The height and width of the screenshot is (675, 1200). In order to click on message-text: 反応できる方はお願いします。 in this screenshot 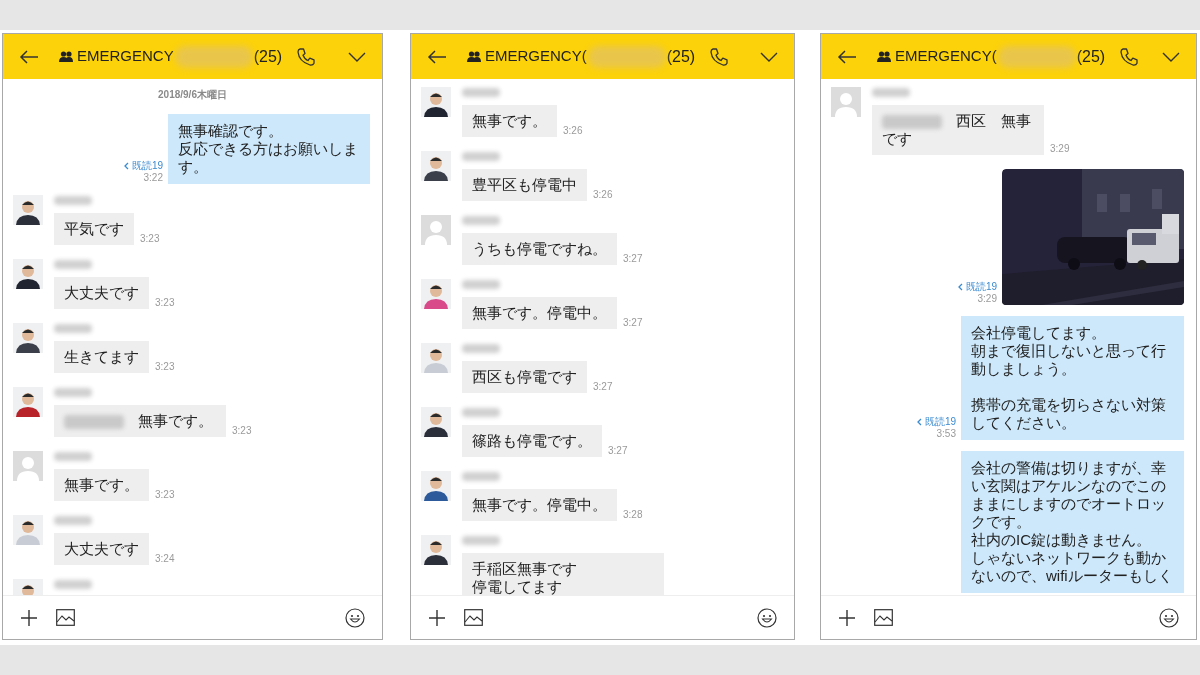, I will do `click(268, 158)`.